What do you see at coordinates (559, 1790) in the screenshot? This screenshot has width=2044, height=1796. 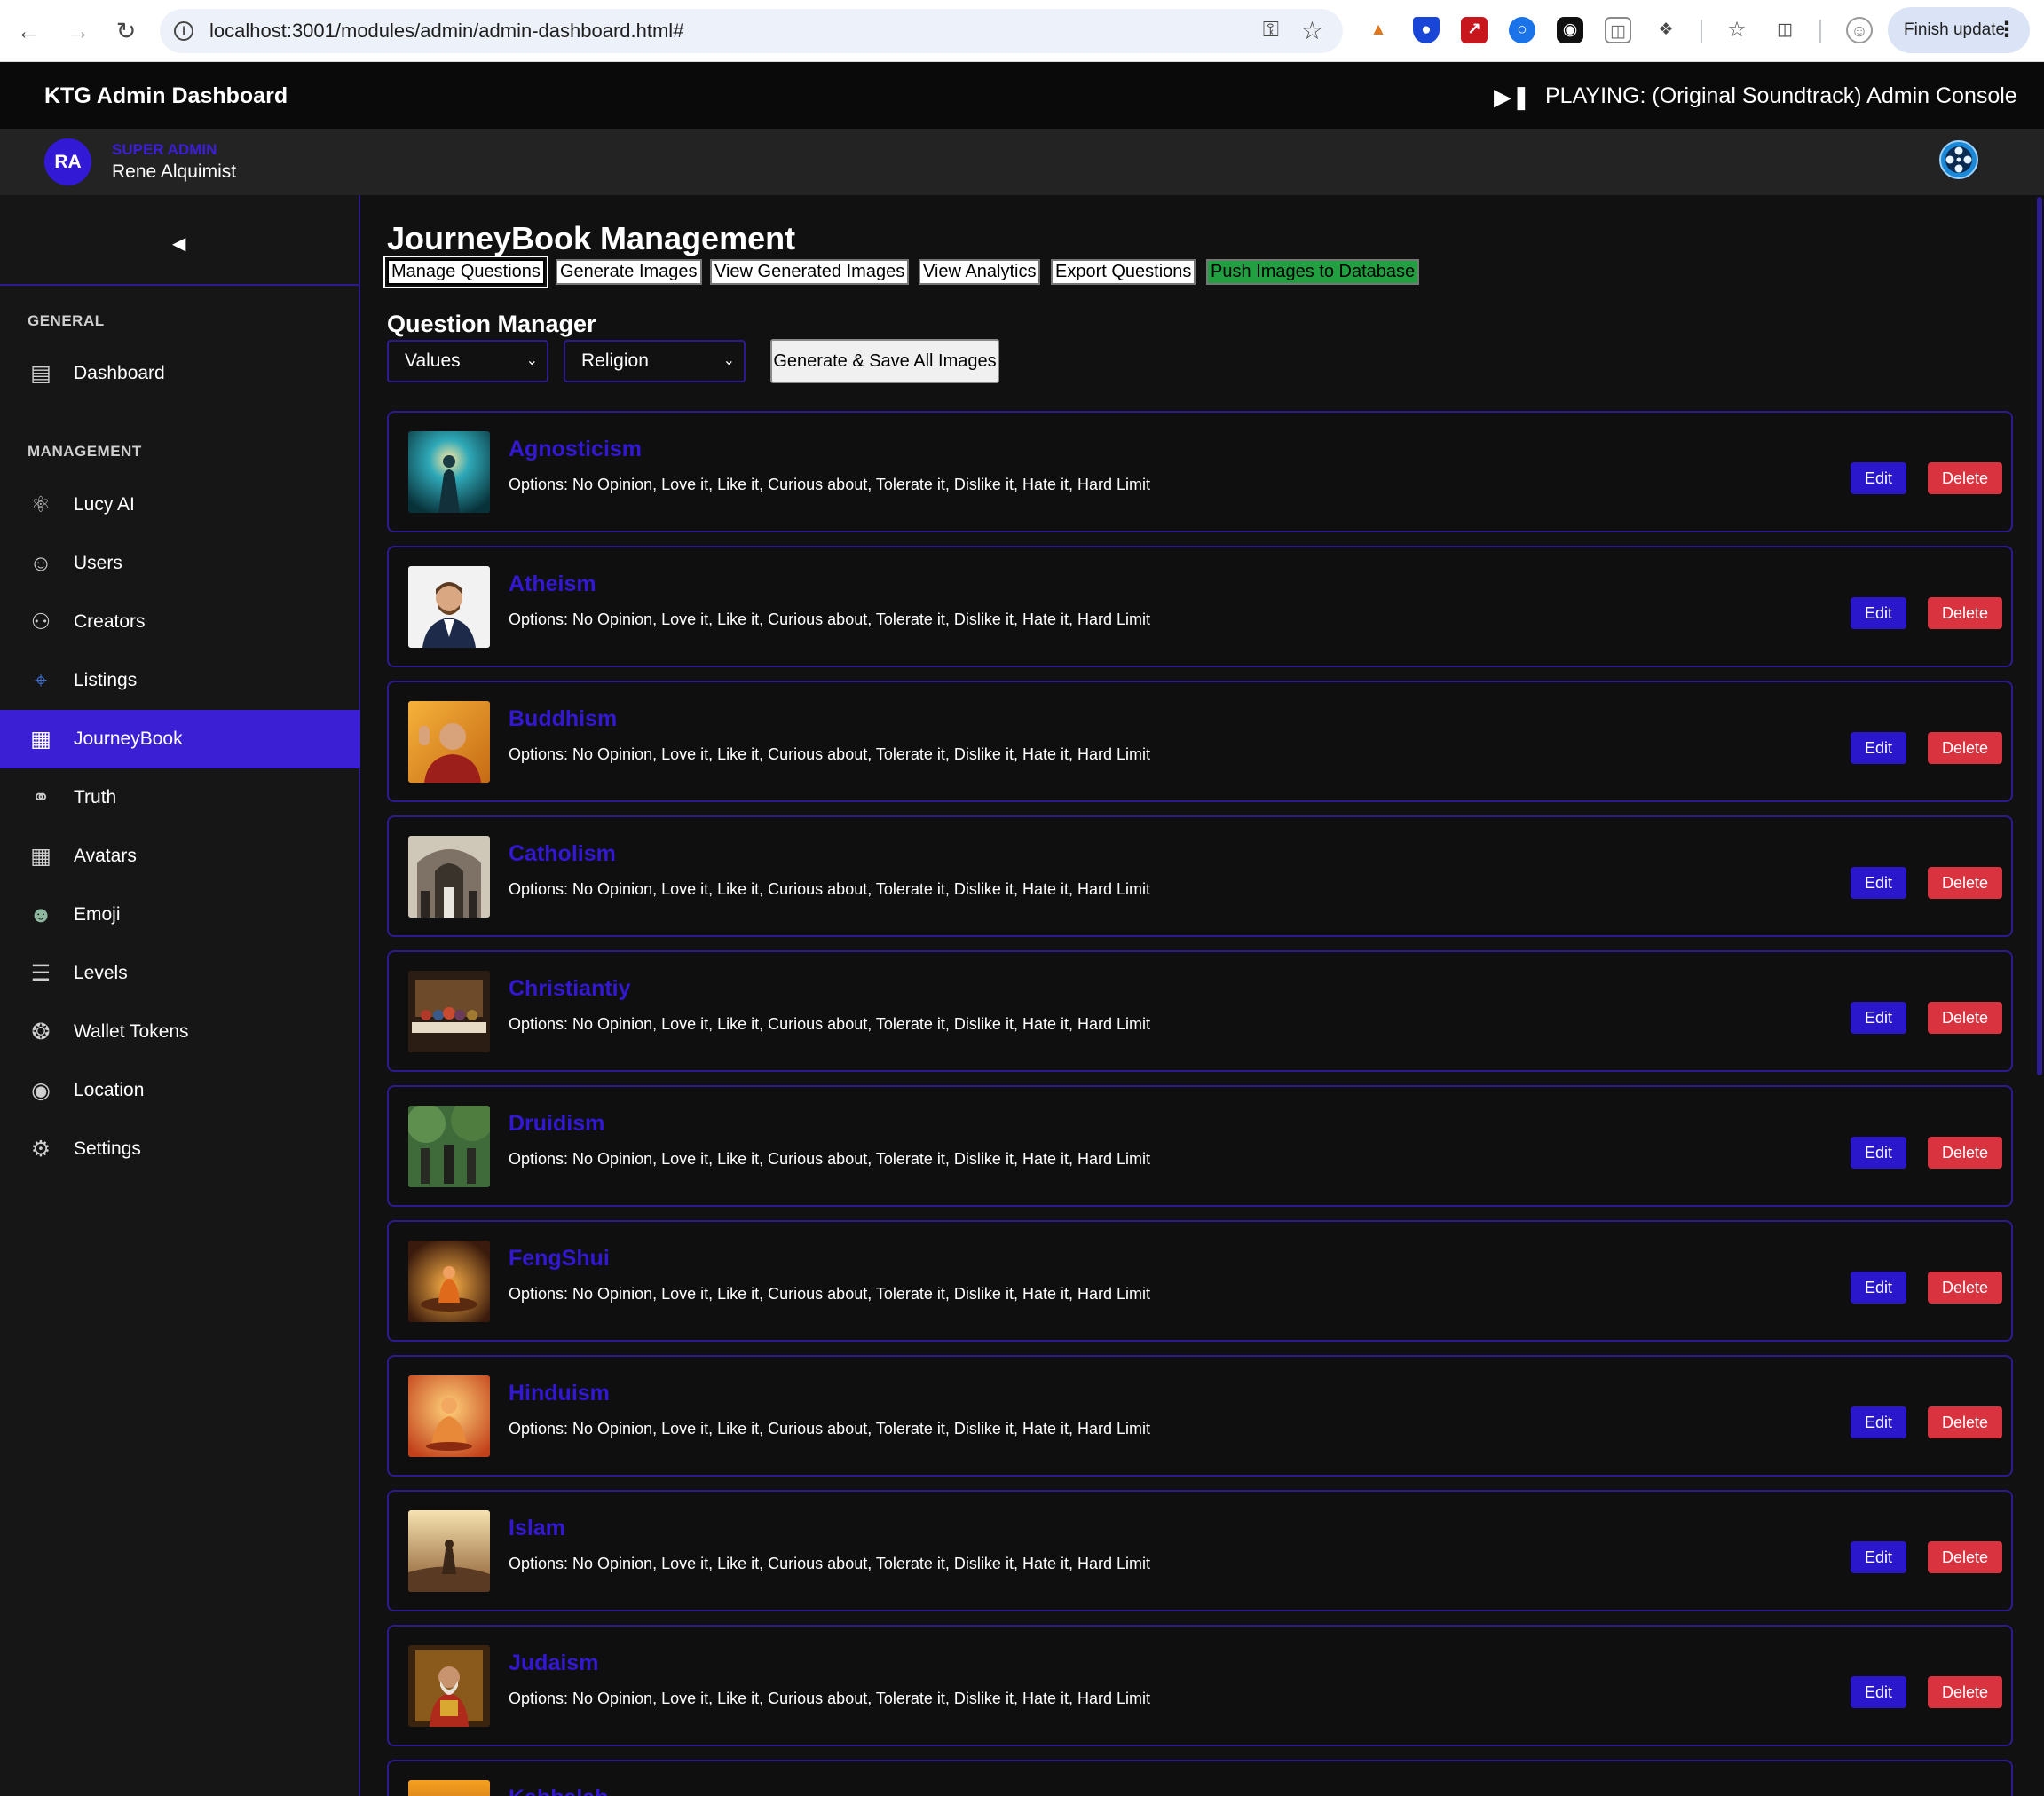 I see `question-name: Kabbalah` at bounding box center [559, 1790].